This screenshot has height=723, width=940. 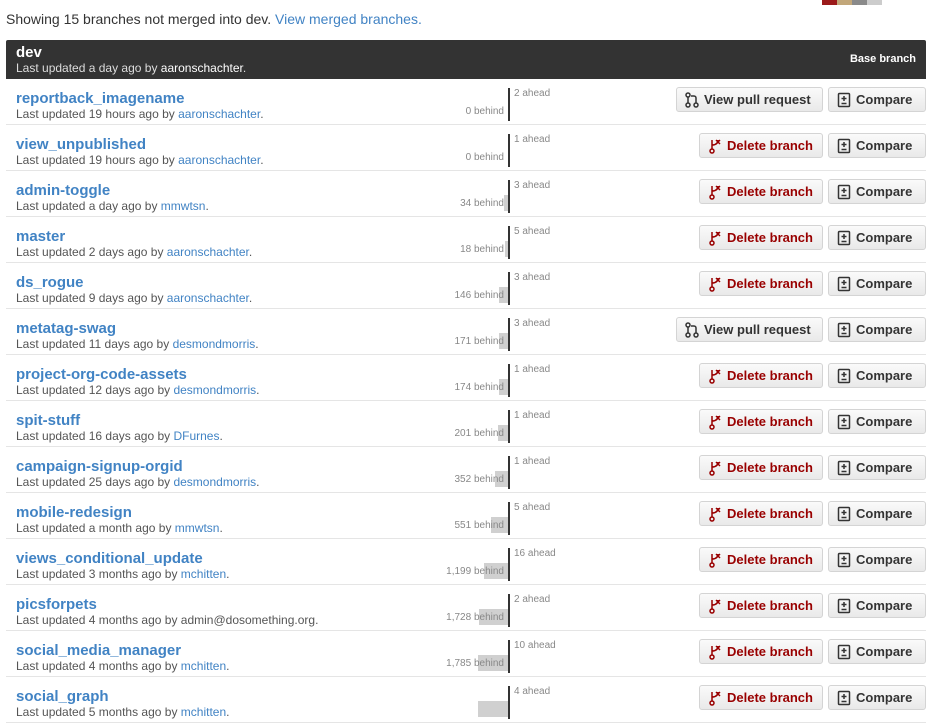 What do you see at coordinates (63, 190) in the screenshot?
I see `branch-name-link: admin-toggle` at bounding box center [63, 190].